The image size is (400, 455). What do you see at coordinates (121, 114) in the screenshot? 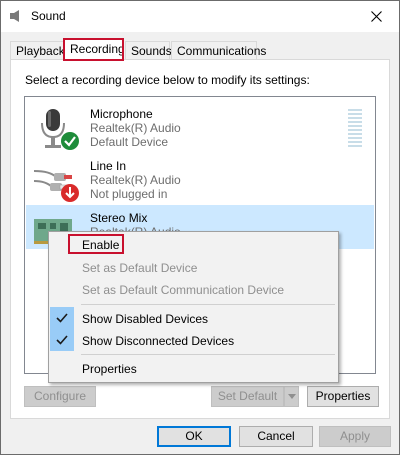
I see `device-name: Microphone` at bounding box center [121, 114].